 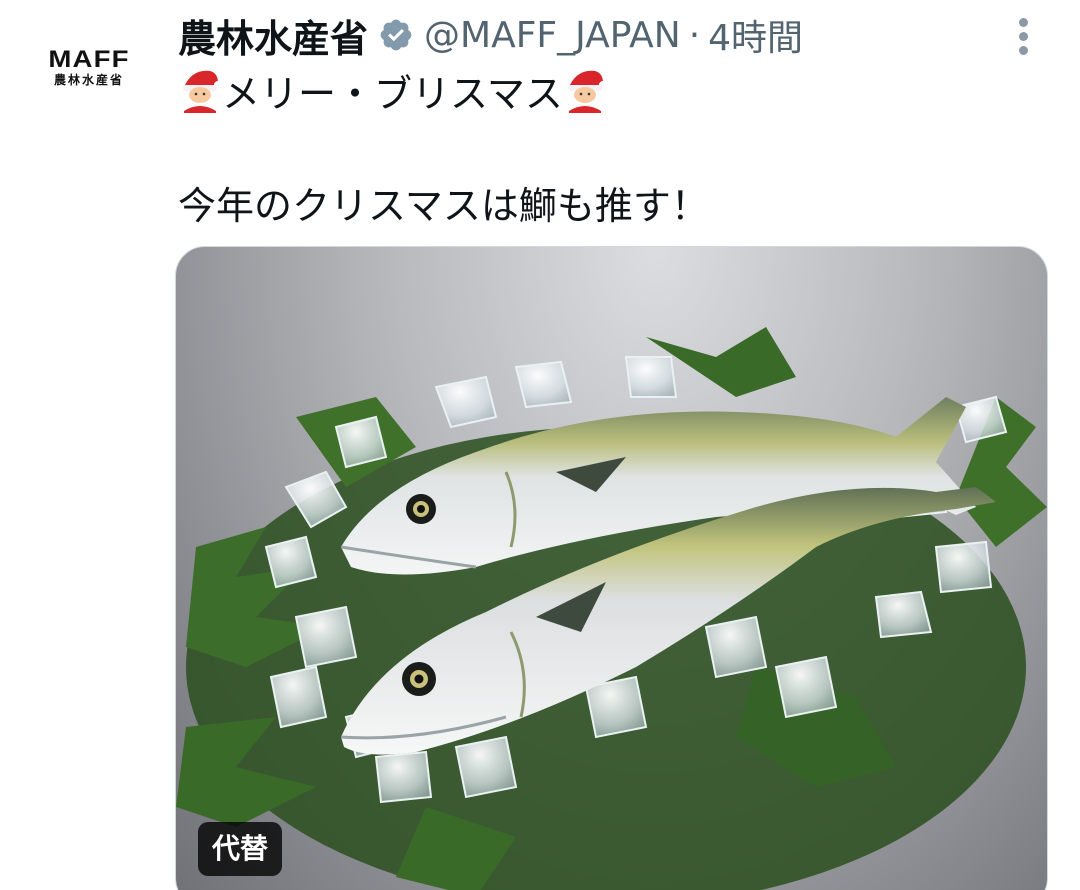 I want to click on tweet-header: 農林水産省 @MAFF_JAPAN · 4時間, so click(x=490, y=35).